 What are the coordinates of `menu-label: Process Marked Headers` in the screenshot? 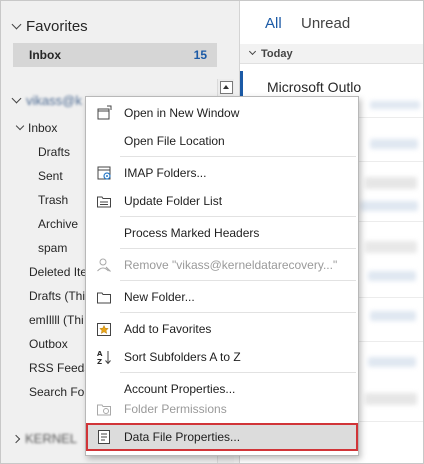 It's located at (192, 233).